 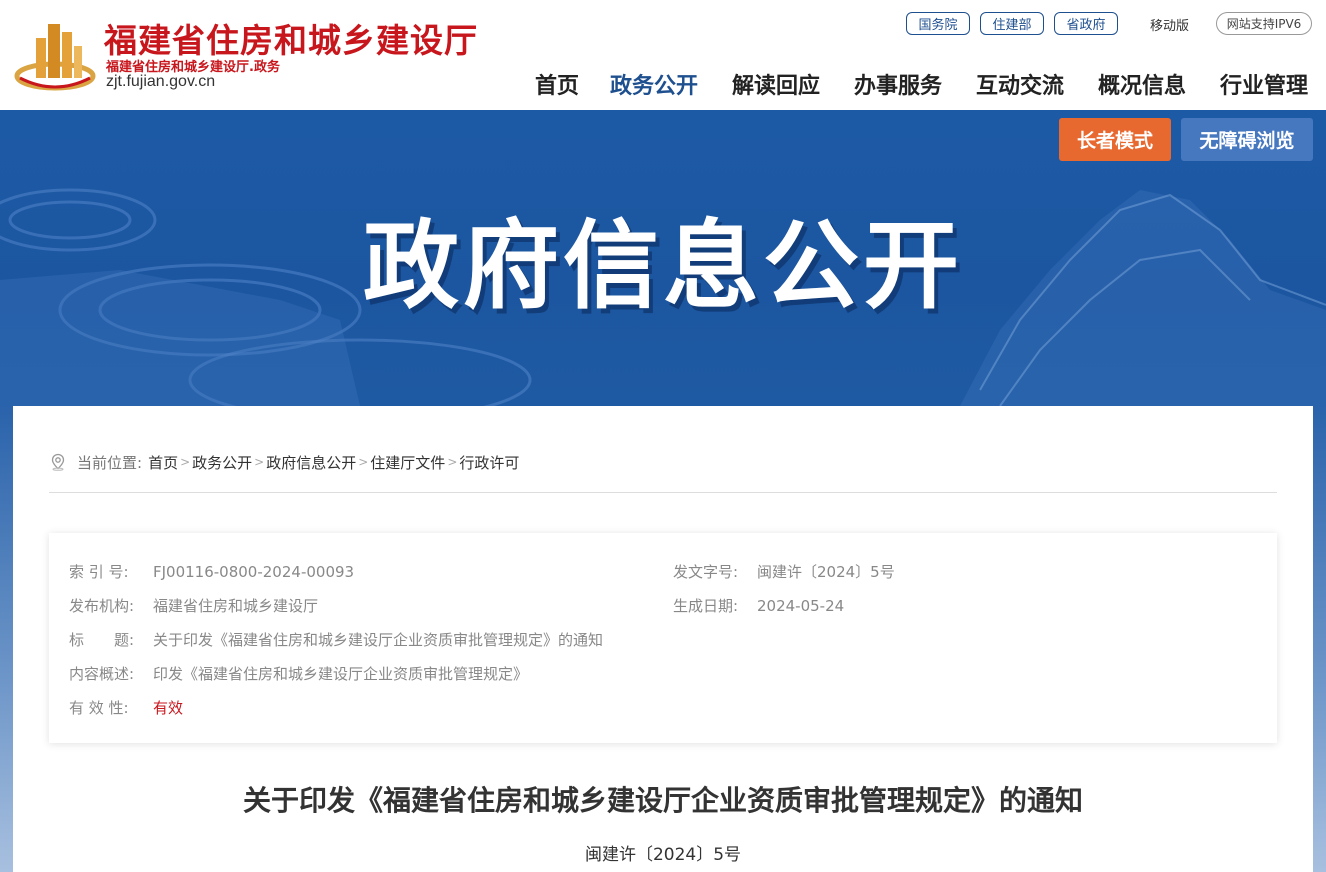 I want to click on meta-publisher: 发布机构: 福建省住房和城乡建设厅, so click(x=193, y=605).